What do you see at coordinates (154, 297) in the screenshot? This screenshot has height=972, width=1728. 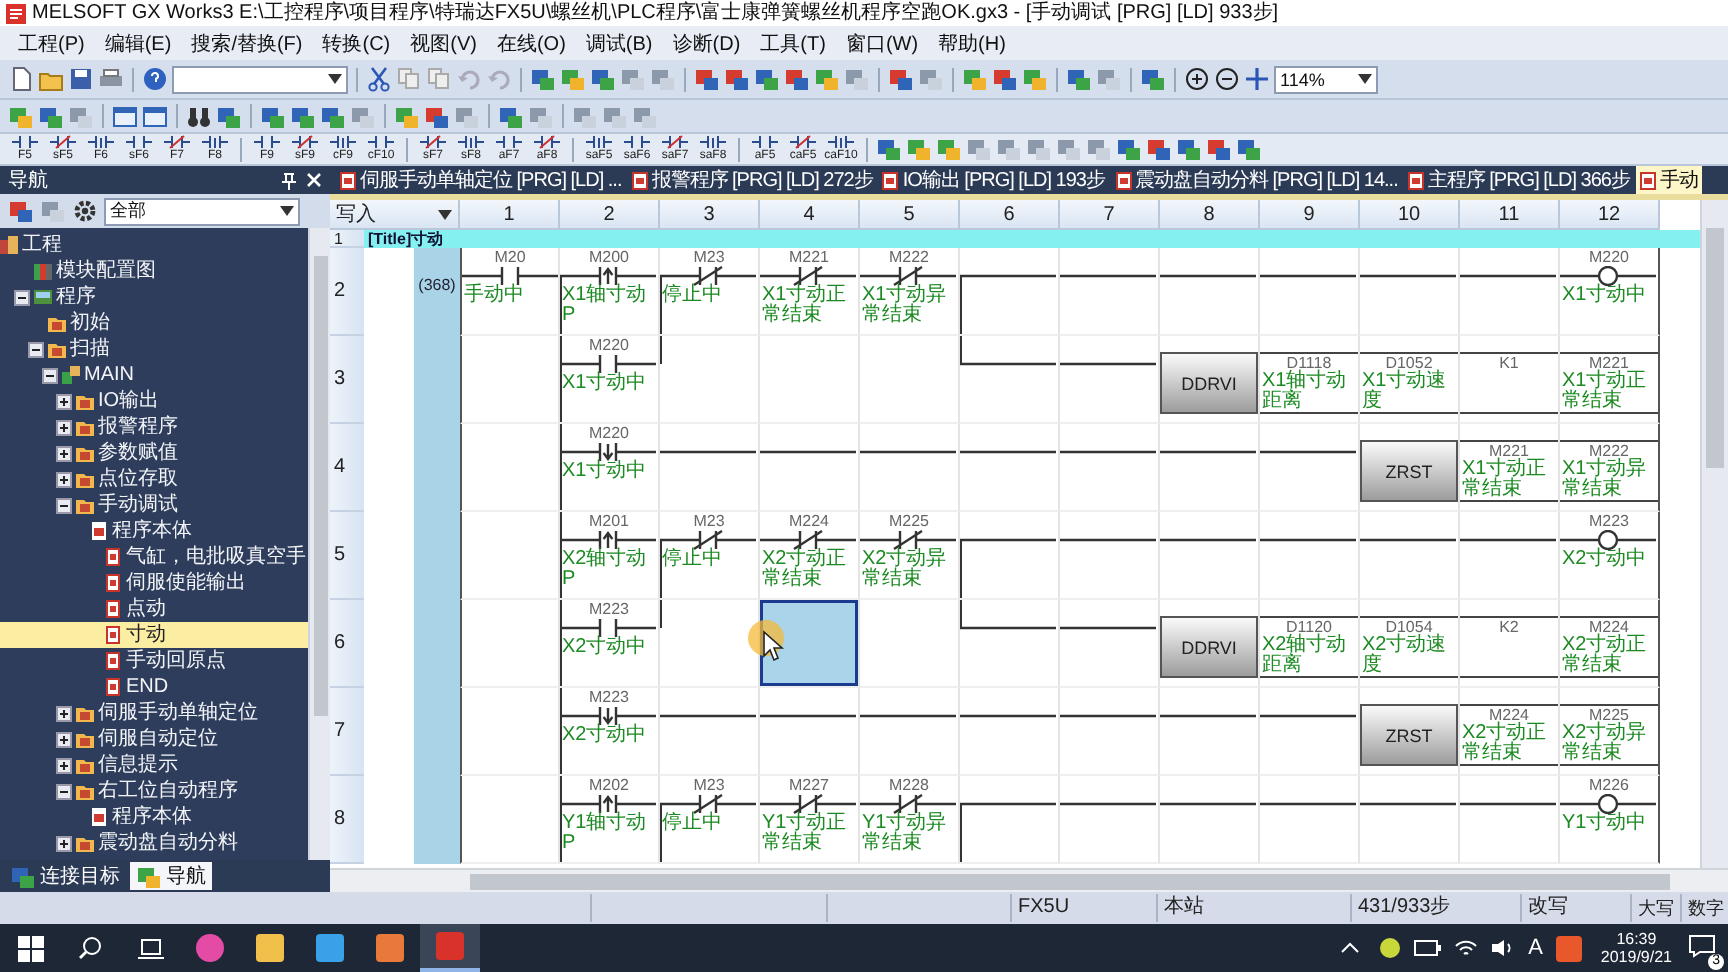 I see `tree-item: 程序` at bounding box center [154, 297].